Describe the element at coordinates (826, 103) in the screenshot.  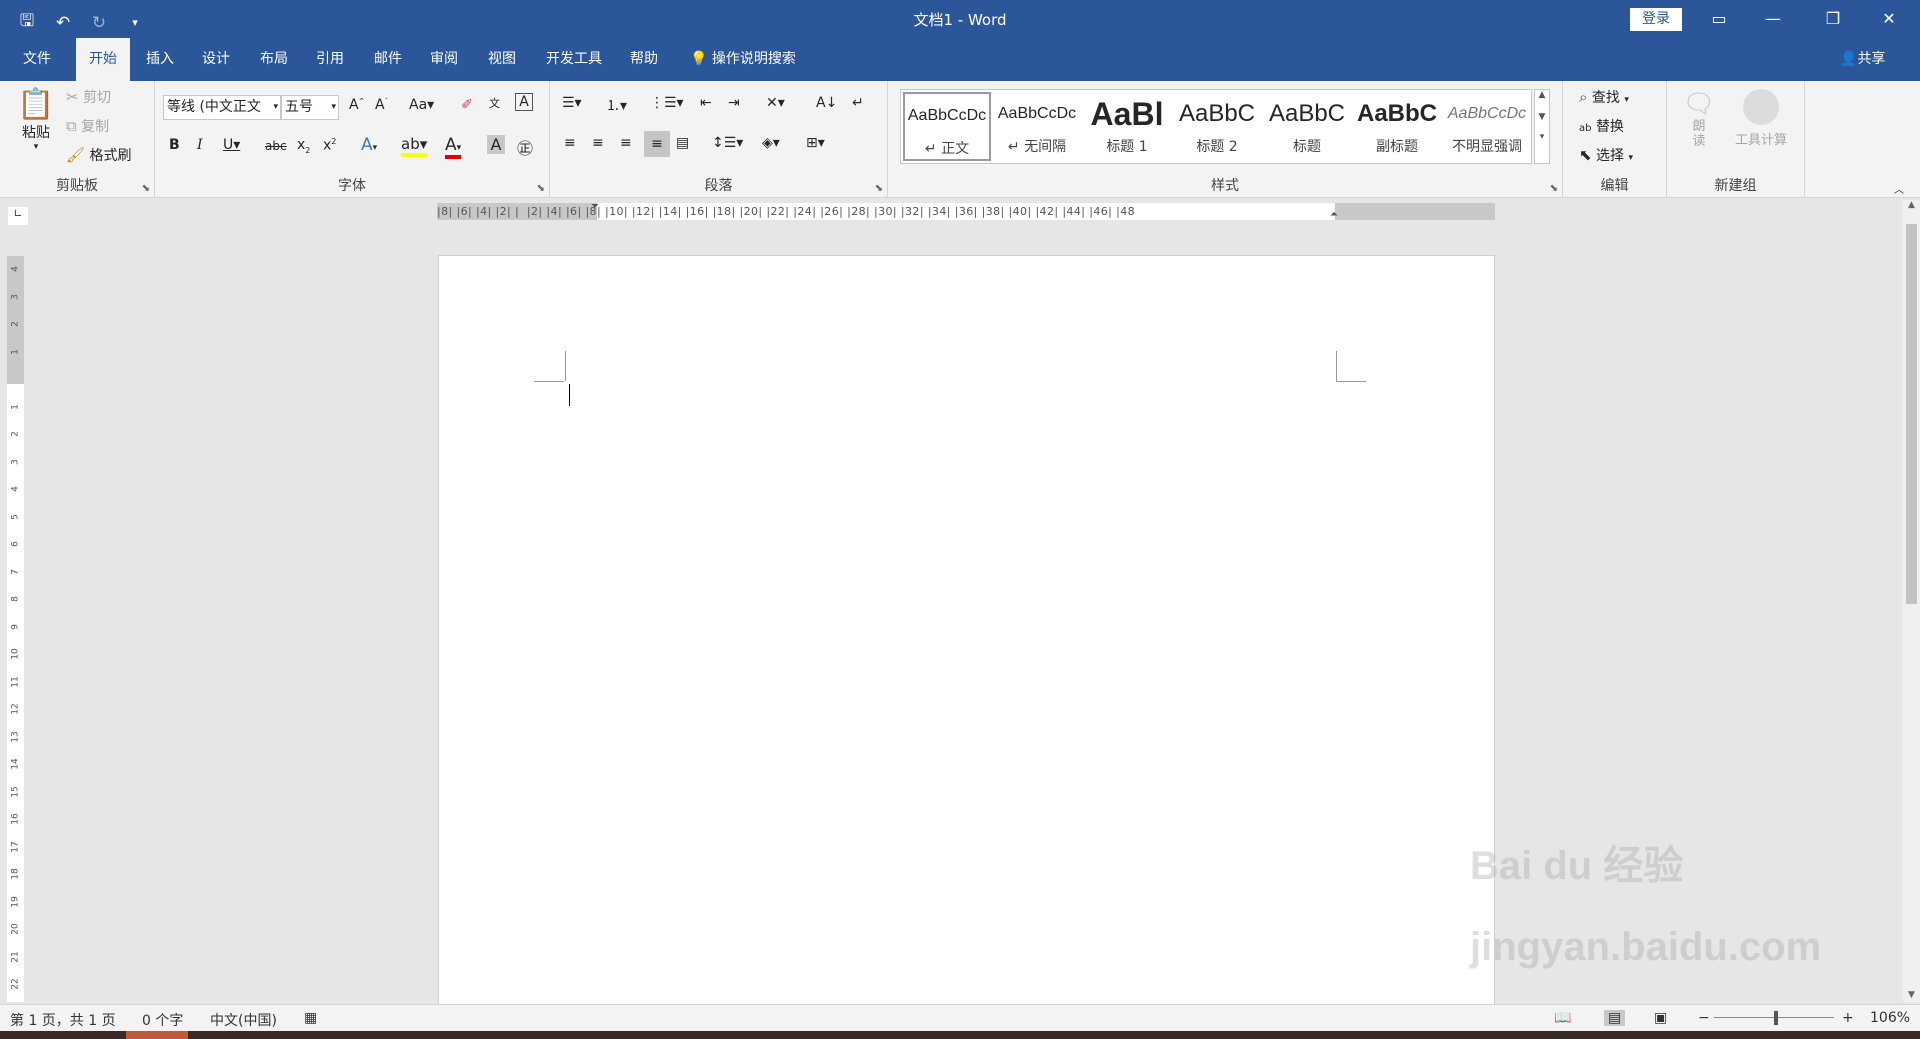
I see `sort-icon: A↓` at that location.